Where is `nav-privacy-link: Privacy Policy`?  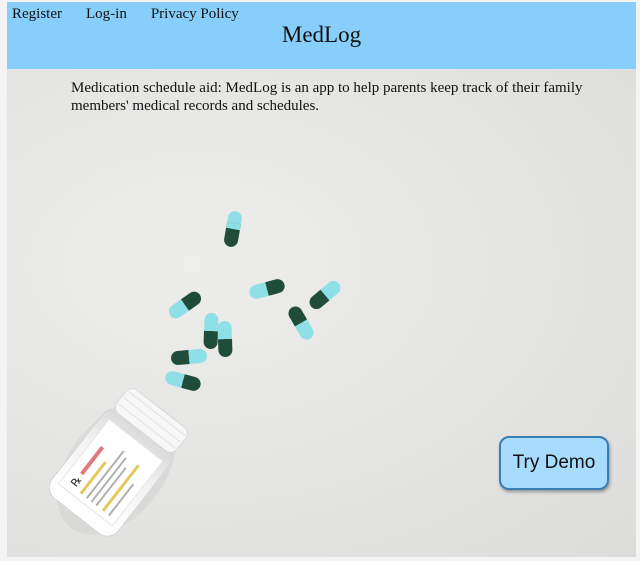
nav-privacy-link: Privacy Policy is located at coordinates (195, 14).